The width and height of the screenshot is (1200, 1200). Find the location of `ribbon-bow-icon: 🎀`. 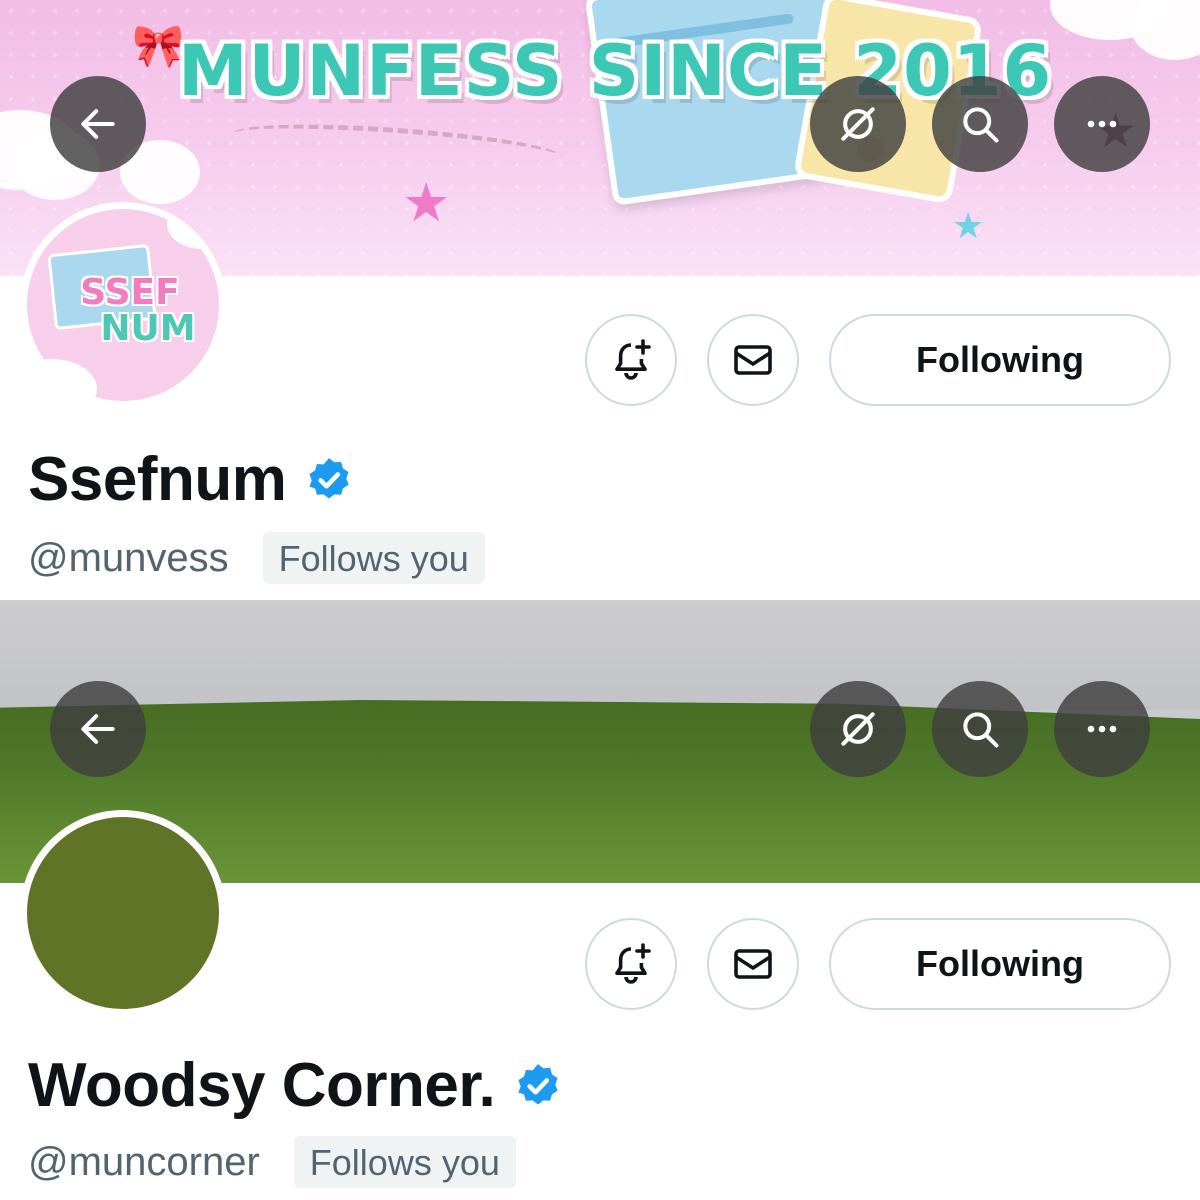

ribbon-bow-icon: 🎀 is located at coordinates (158, 45).